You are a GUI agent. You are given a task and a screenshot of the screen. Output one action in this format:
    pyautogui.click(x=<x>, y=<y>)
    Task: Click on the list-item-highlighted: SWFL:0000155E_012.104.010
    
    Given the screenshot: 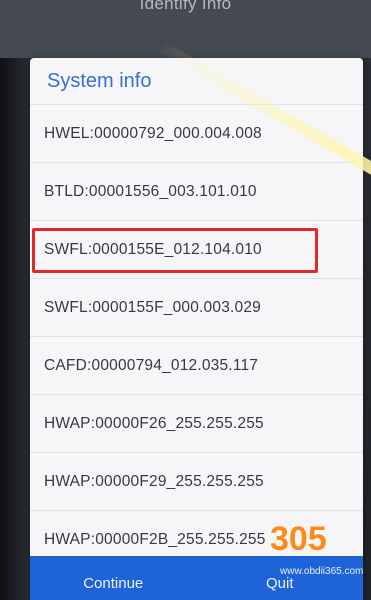 What is the action you would take?
    pyautogui.click(x=196, y=250)
    